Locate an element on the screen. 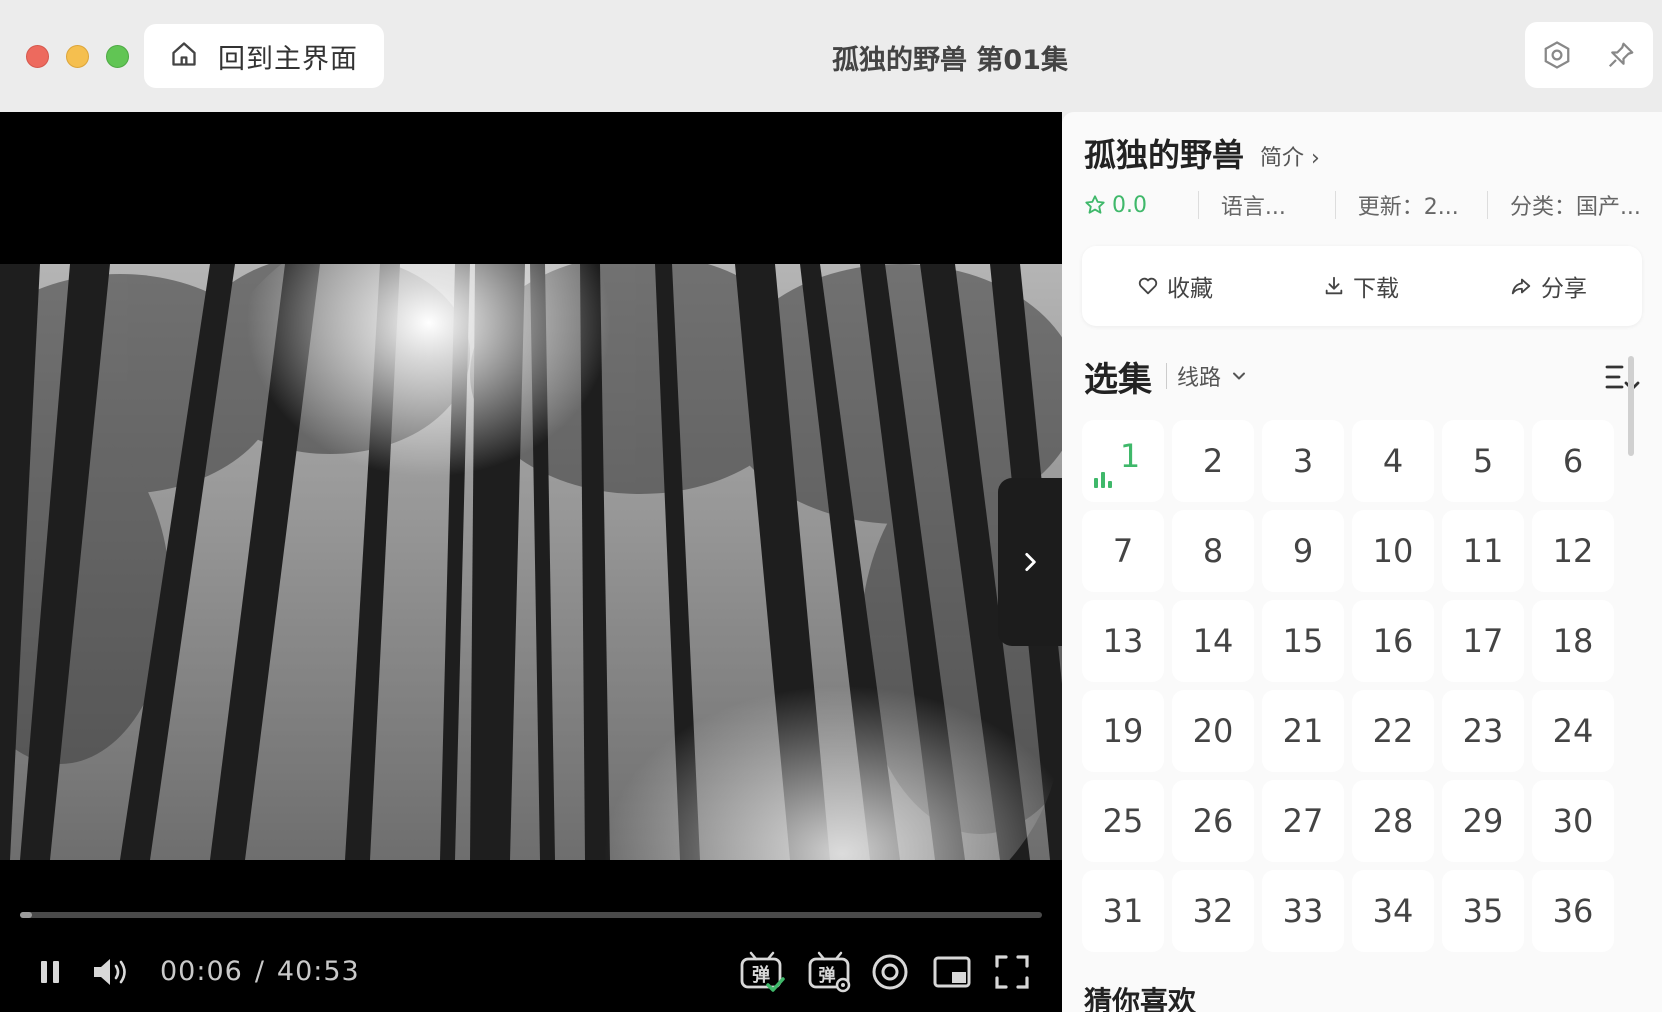 The image size is (1662, 1012). episode-button: 14 is located at coordinates (1213, 641).